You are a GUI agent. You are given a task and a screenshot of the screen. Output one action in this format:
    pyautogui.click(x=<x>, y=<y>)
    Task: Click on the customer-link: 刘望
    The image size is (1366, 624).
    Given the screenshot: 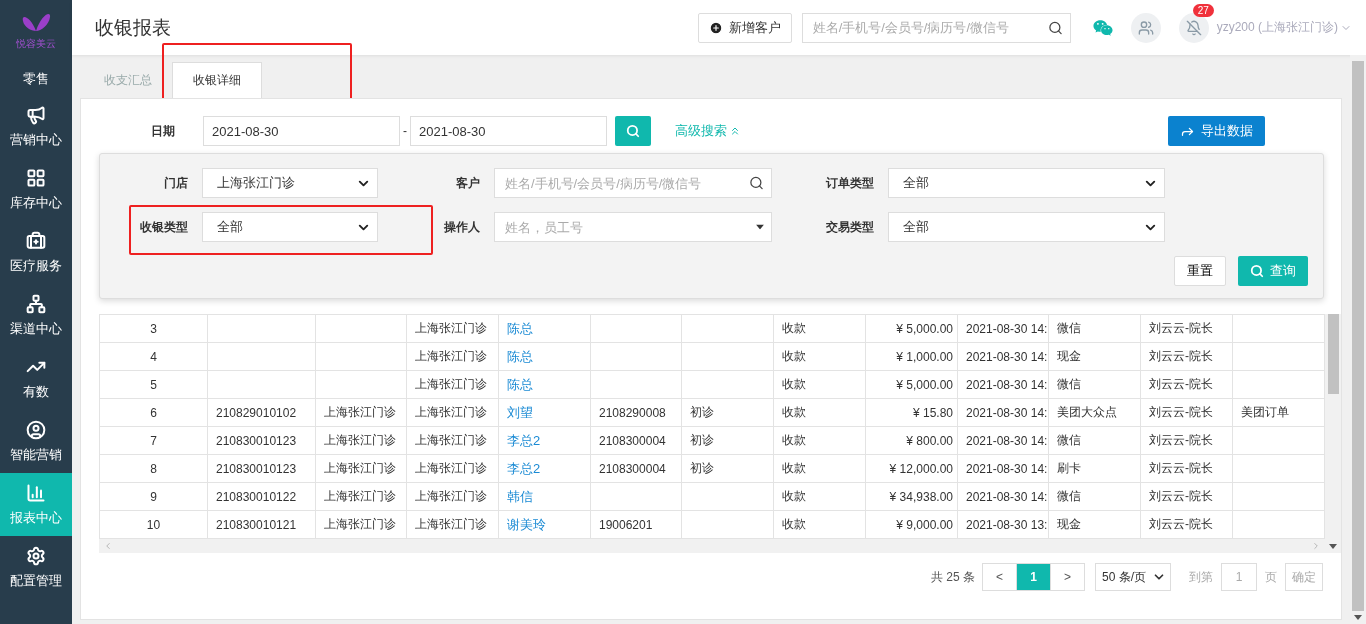 What is the action you would take?
    pyautogui.click(x=544, y=412)
    